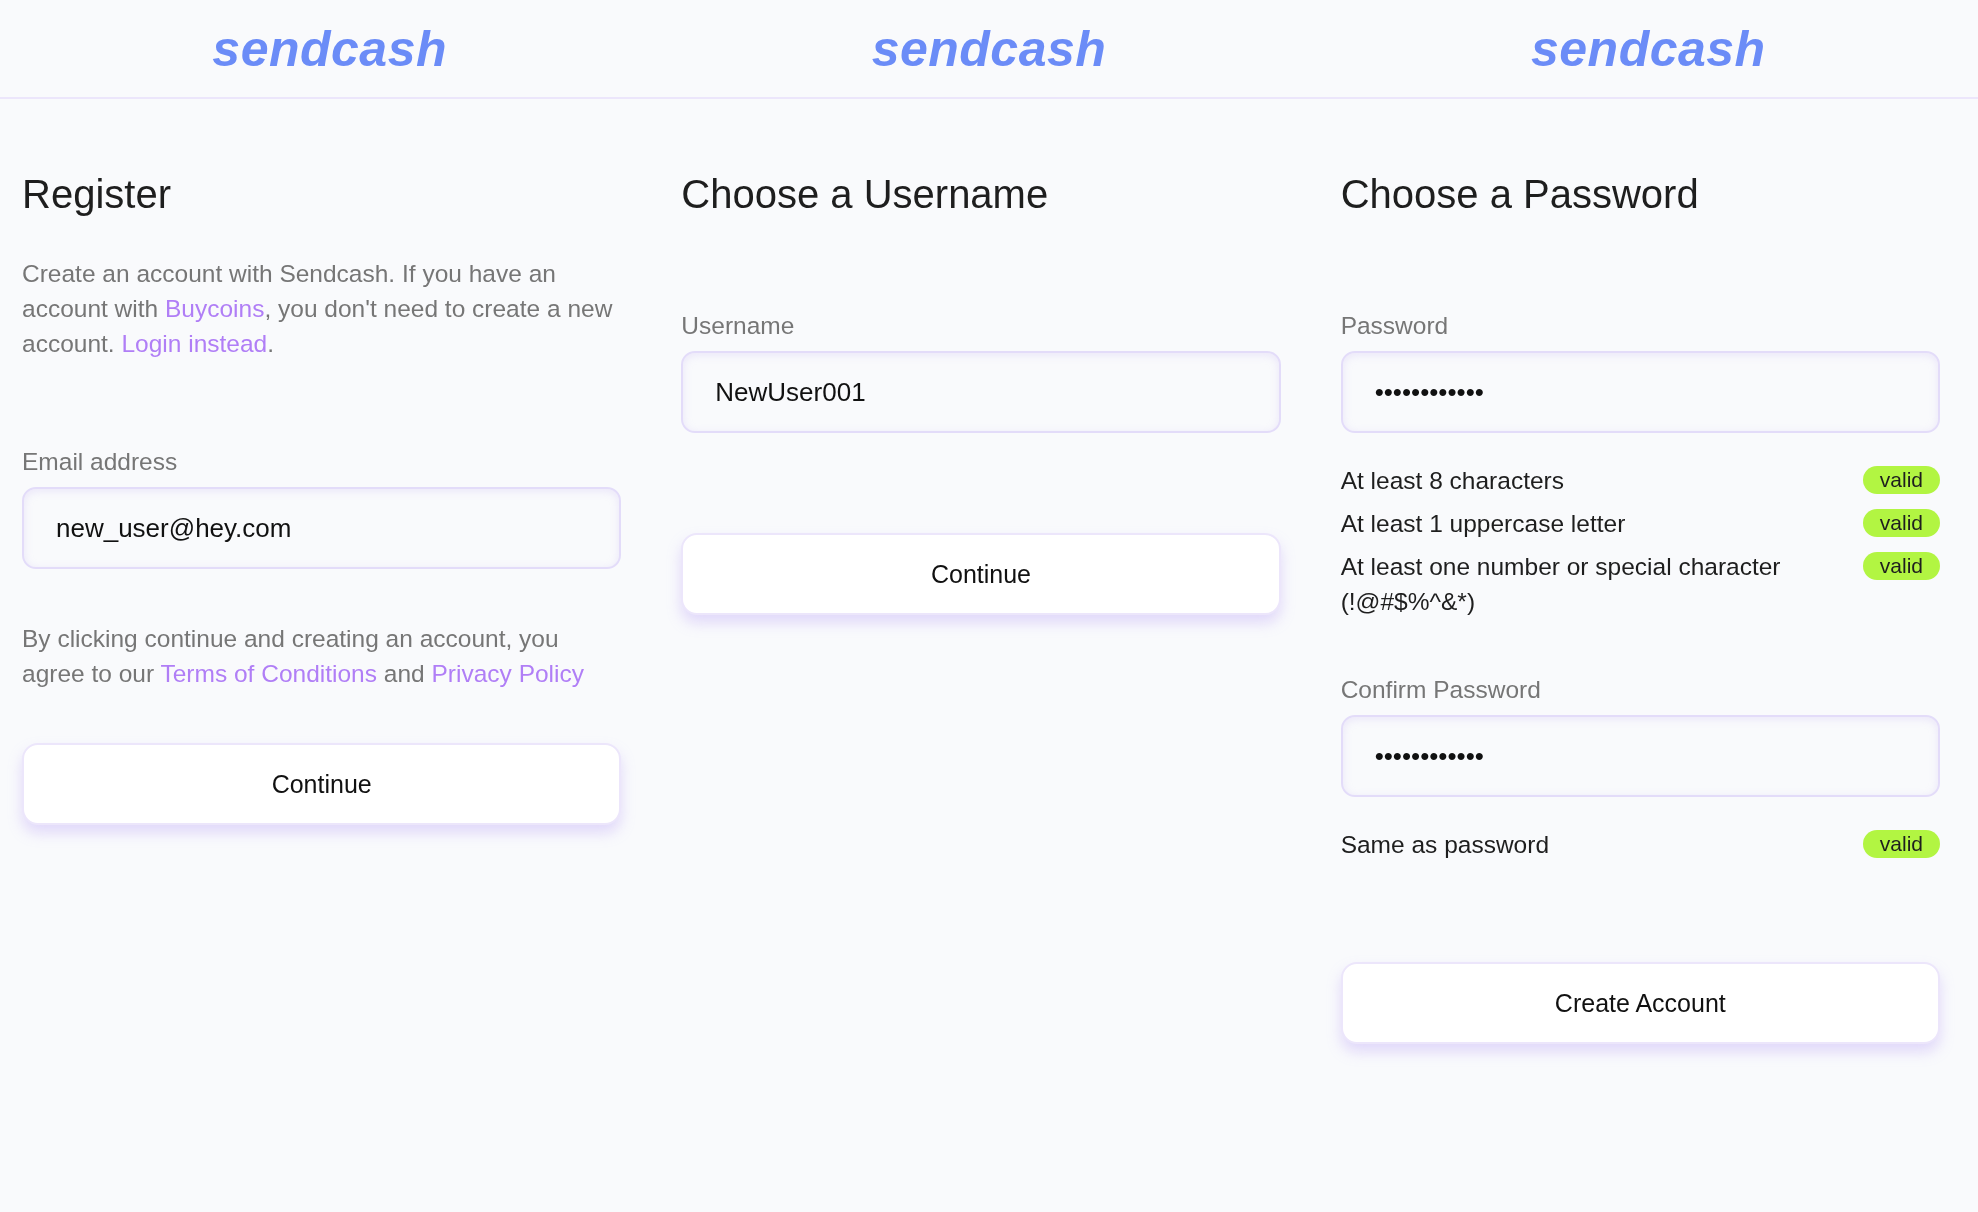 The height and width of the screenshot is (1212, 1978). Describe the element at coordinates (1561, 584) in the screenshot. I see `requirement-text: At least one number or special character (!@#$%^&*)` at that location.